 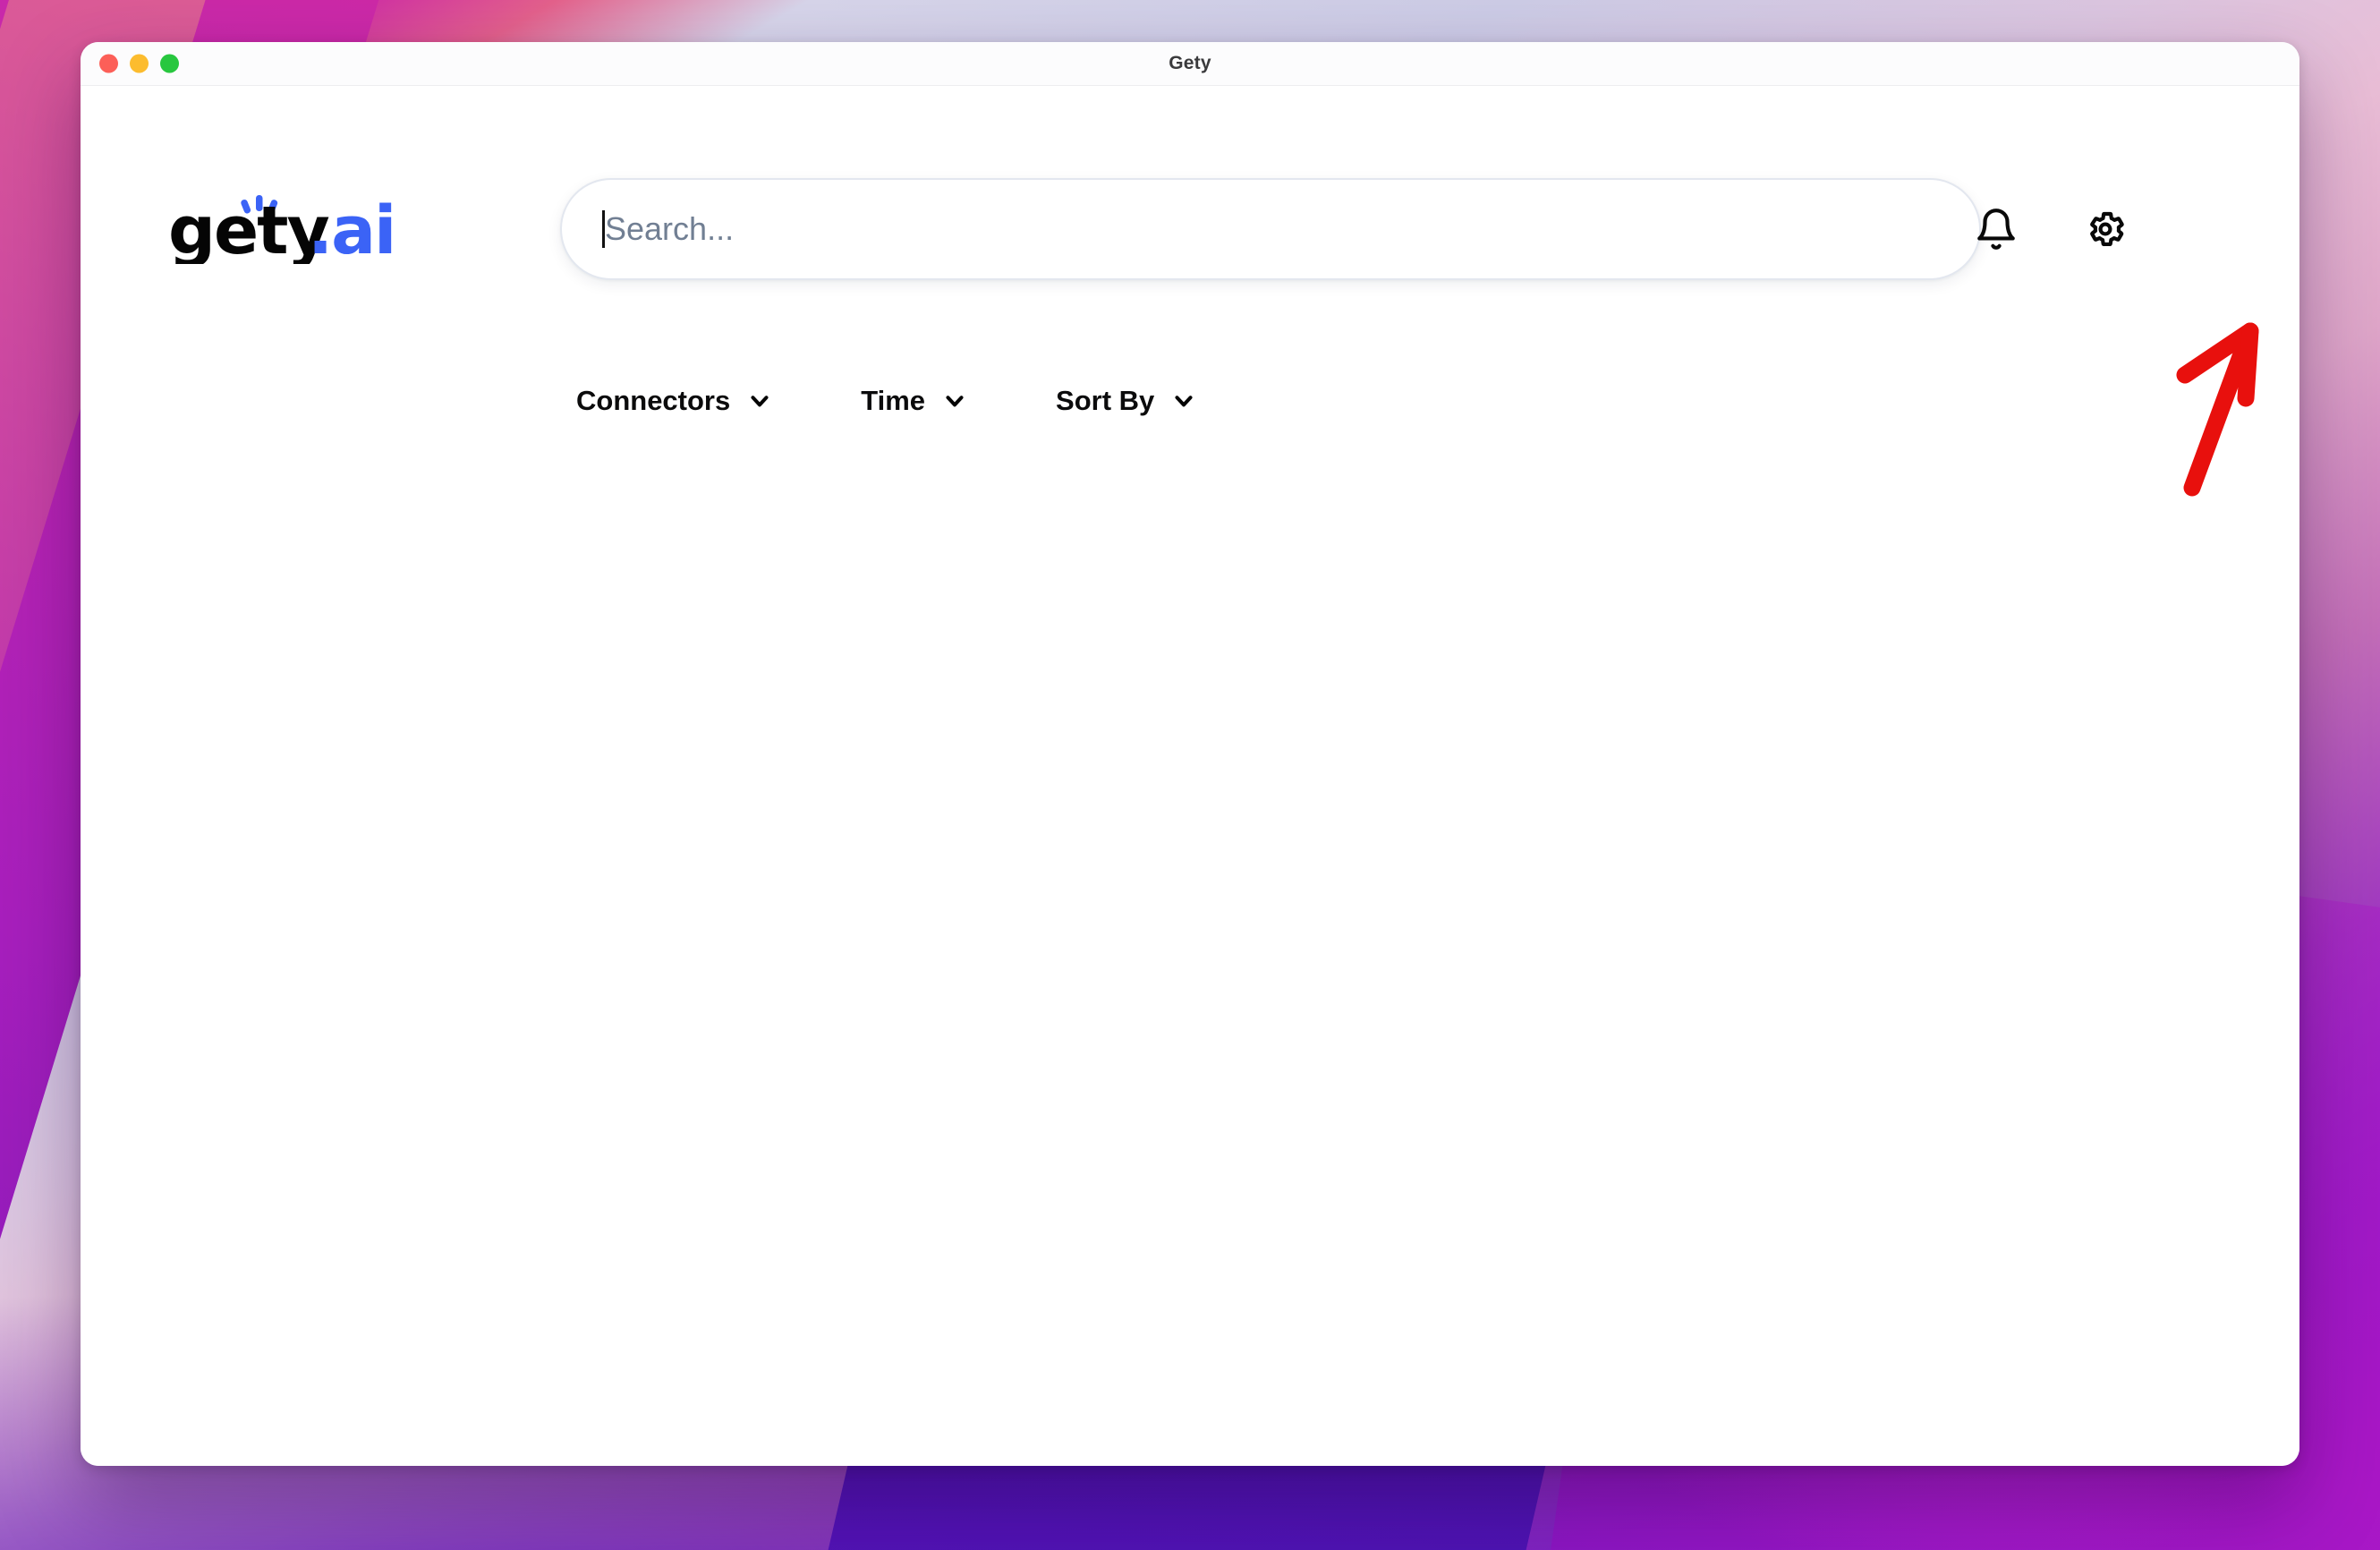 I want to click on search-input, so click(x=1270, y=229).